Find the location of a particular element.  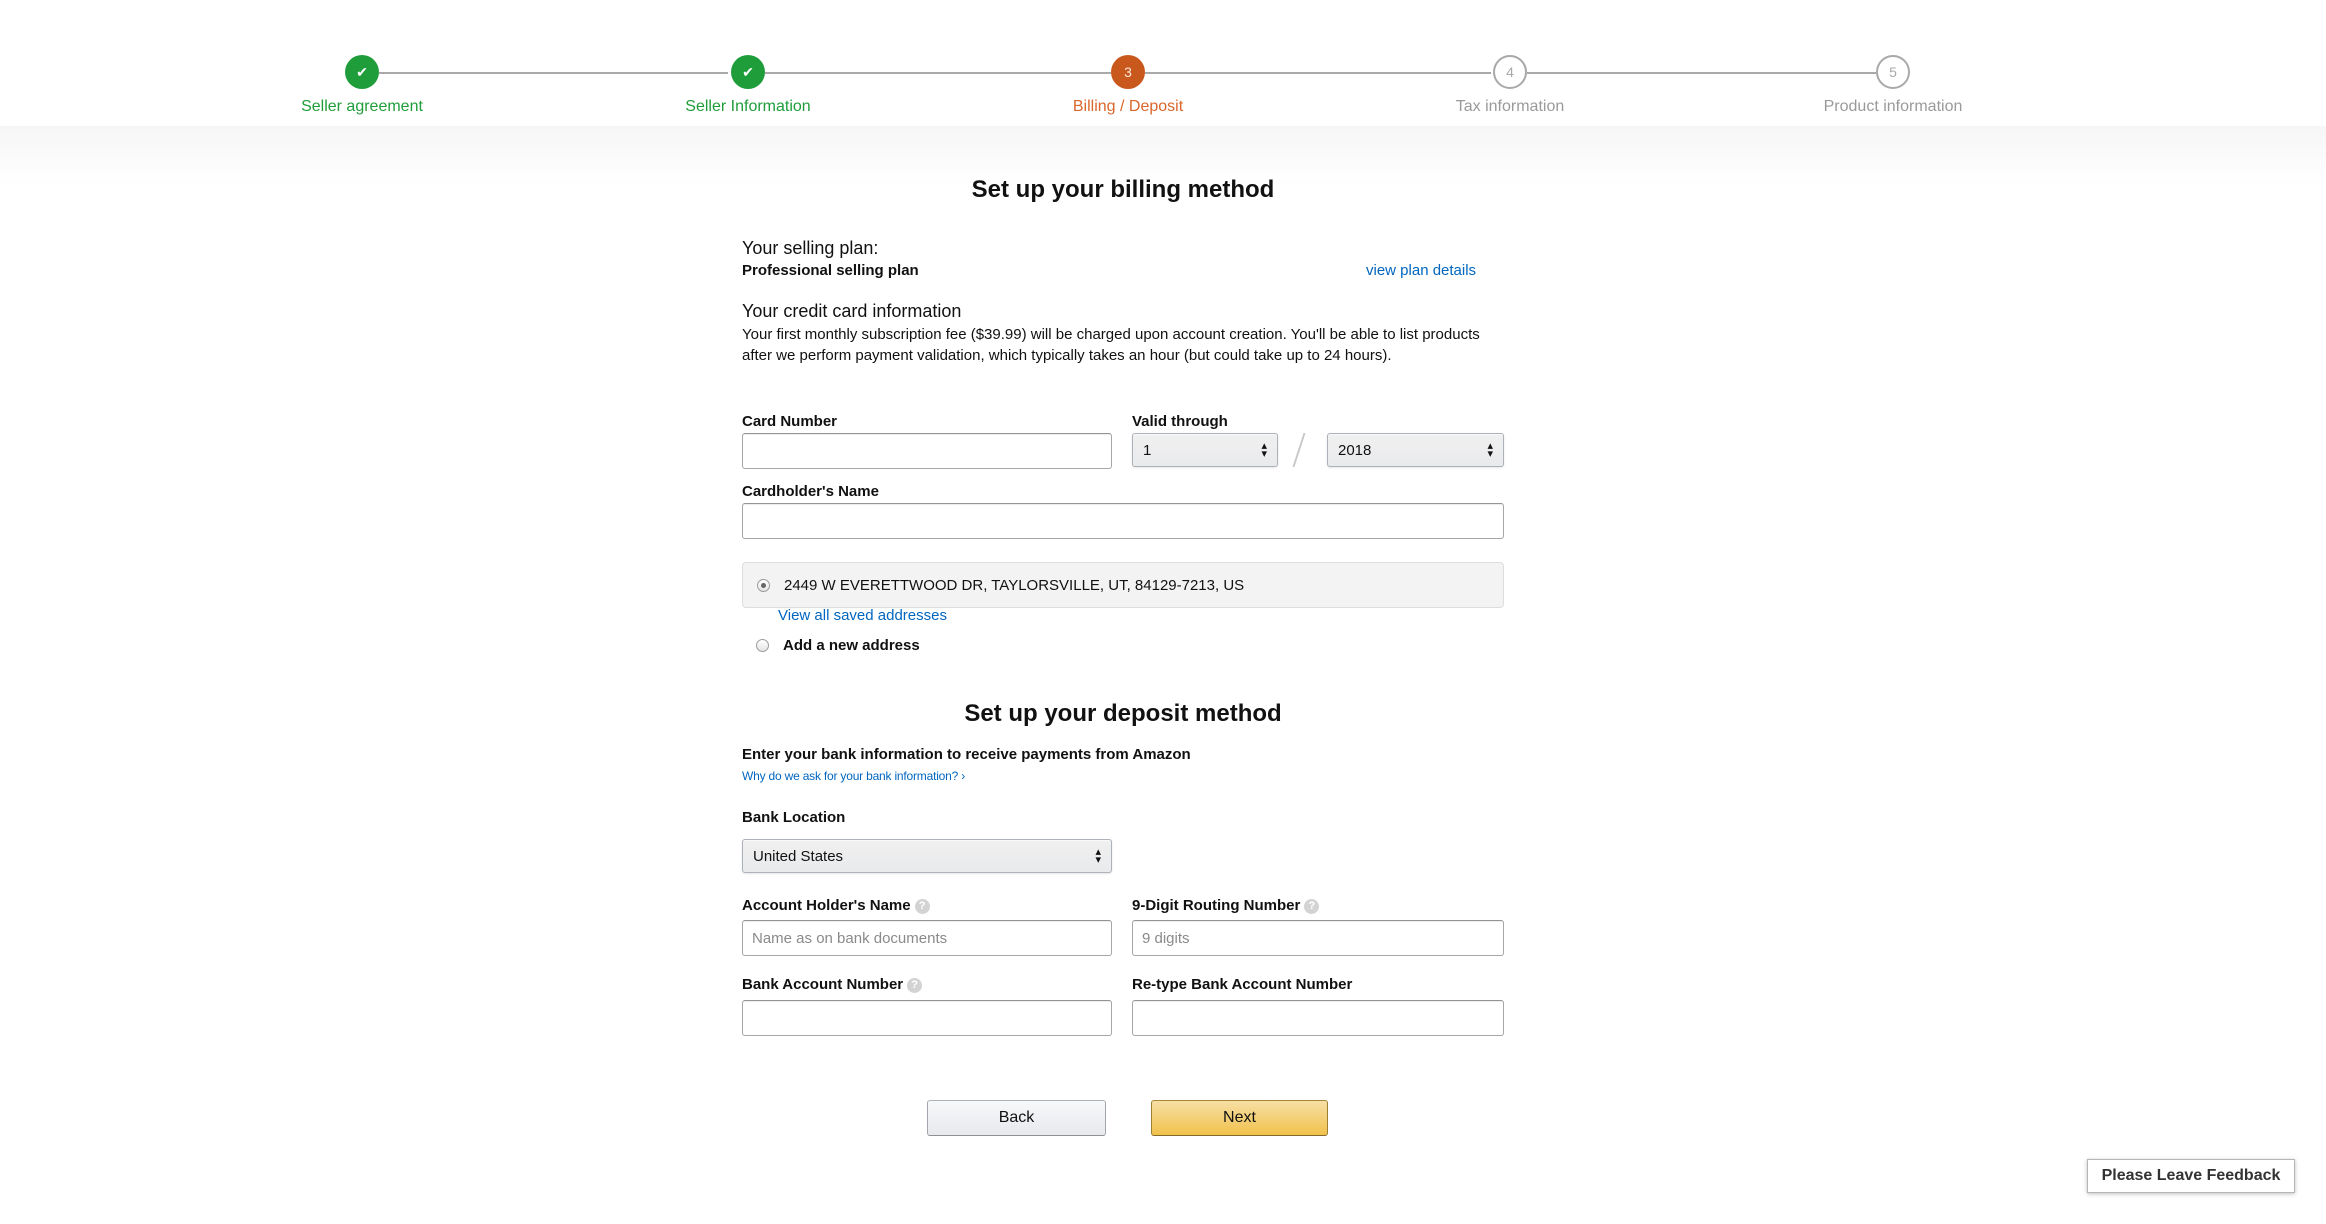

step-seller-information: ✔ Seller Information is located at coordinates (748, 85).